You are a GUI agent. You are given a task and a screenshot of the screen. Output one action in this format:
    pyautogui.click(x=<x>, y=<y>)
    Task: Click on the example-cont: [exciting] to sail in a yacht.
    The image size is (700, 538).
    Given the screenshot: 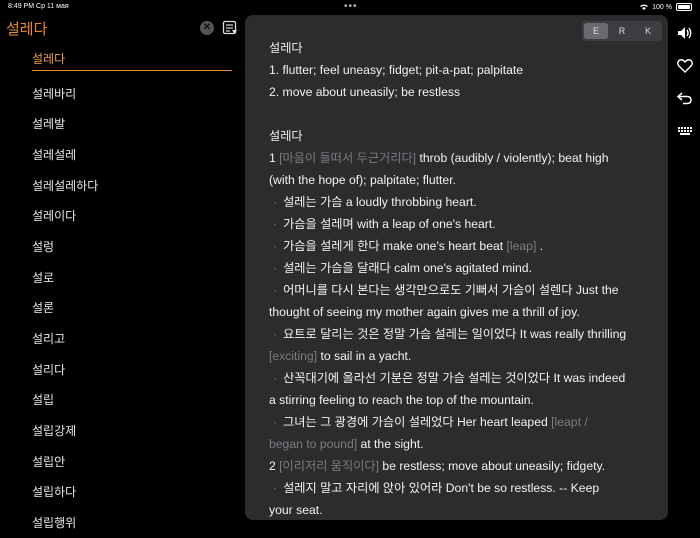 What is the action you would take?
    pyautogui.click(x=340, y=356)
    